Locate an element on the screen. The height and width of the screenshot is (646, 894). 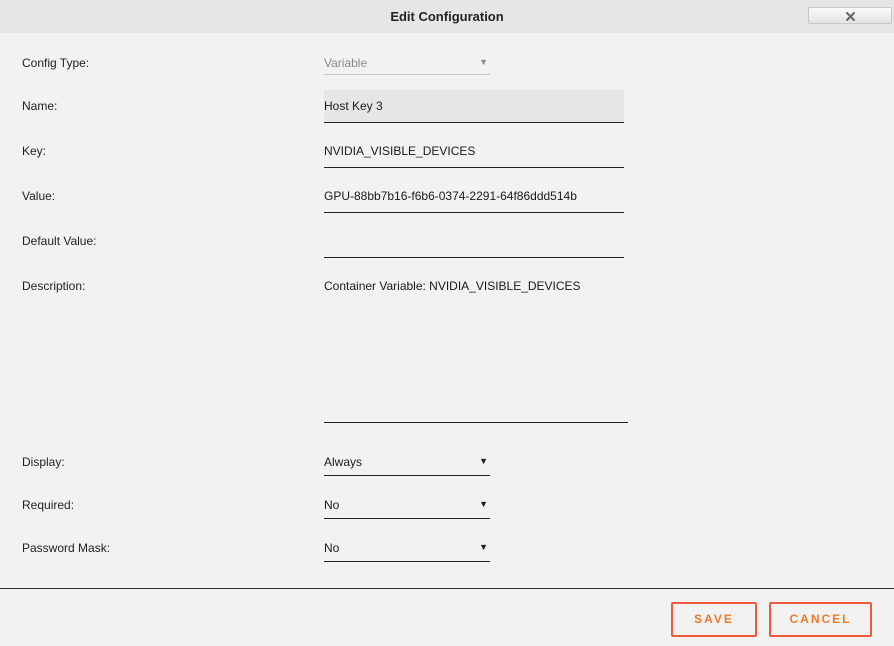
value-label: Value: is located at coordinates (39, 196).